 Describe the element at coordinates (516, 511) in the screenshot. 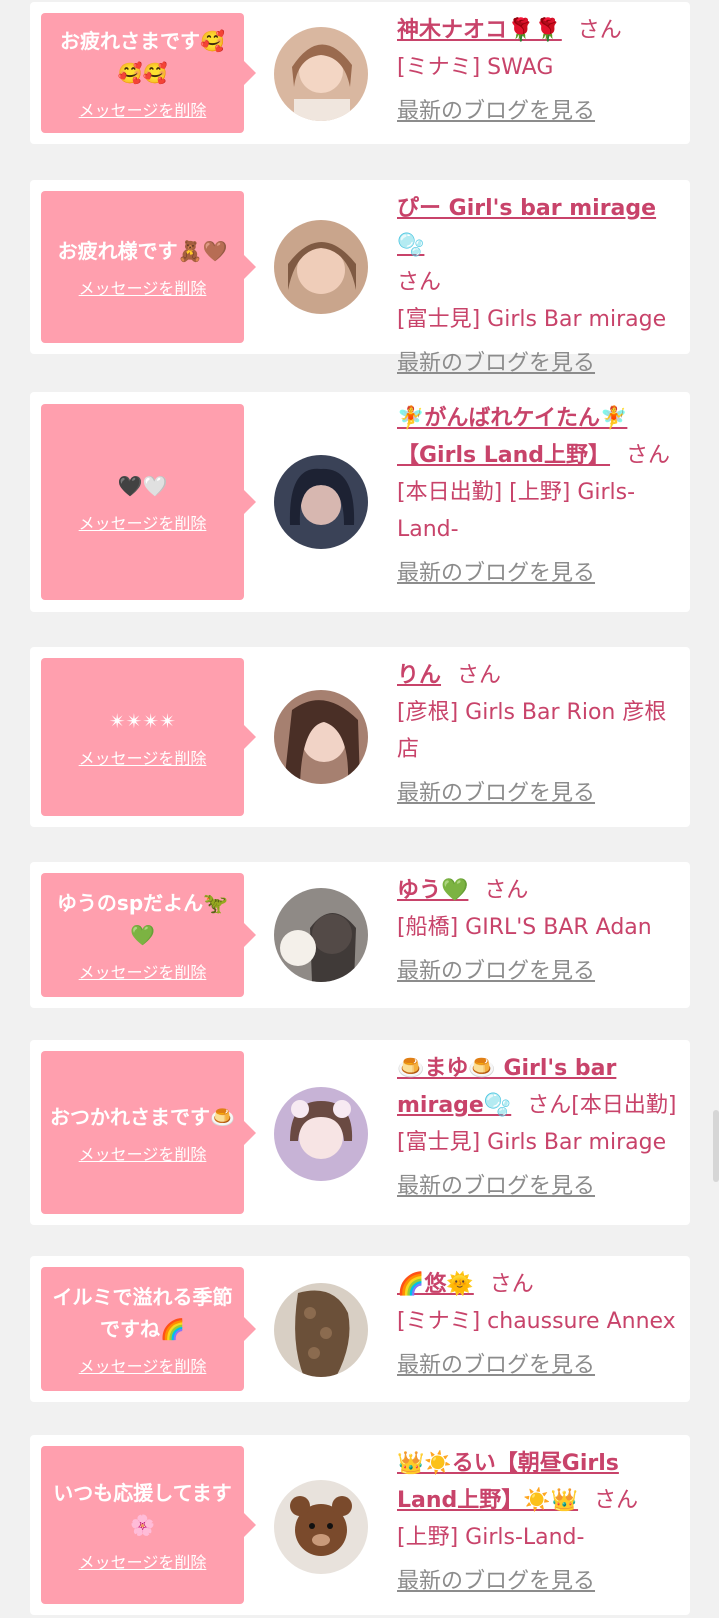

I see `shop-name: [本日出勤] [上野] Girls-Land-` at that location.